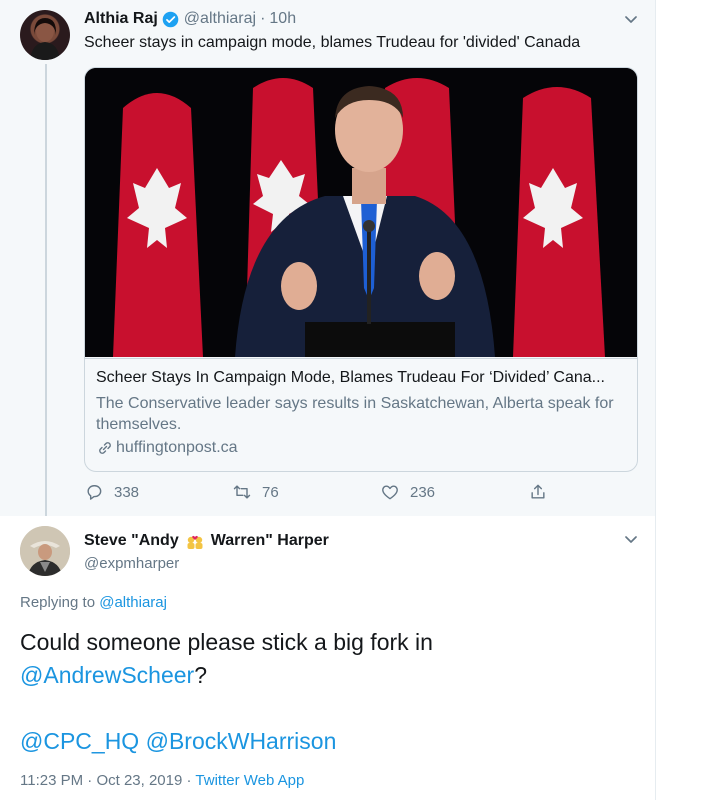  Describe the element at coordinates (255, 492) in the screenshot. I see `retweet-button: 76` at that location.